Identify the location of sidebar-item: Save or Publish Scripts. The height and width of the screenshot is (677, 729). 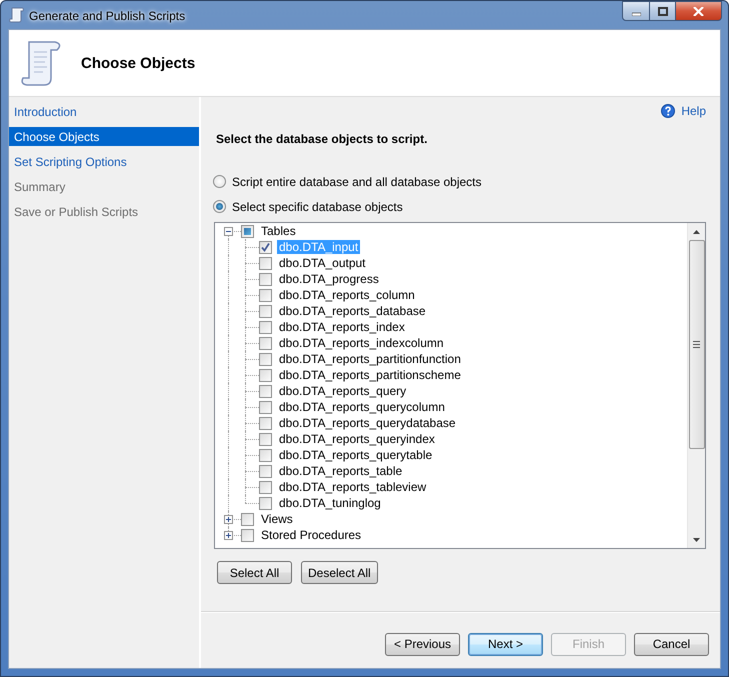
(104, 211).